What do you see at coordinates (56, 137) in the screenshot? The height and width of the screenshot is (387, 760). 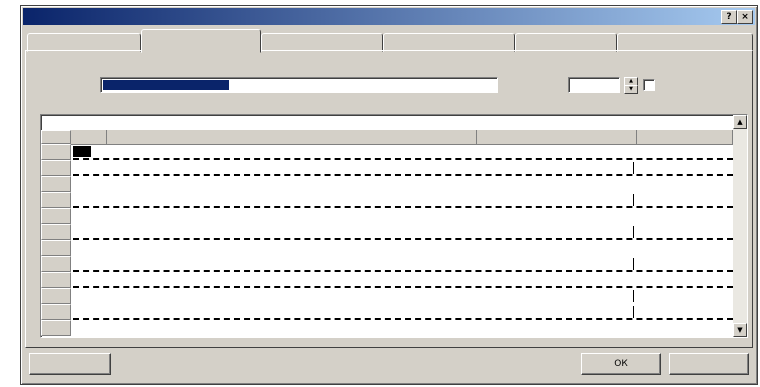 I see `corner-header` at bounding box center [56, 137].